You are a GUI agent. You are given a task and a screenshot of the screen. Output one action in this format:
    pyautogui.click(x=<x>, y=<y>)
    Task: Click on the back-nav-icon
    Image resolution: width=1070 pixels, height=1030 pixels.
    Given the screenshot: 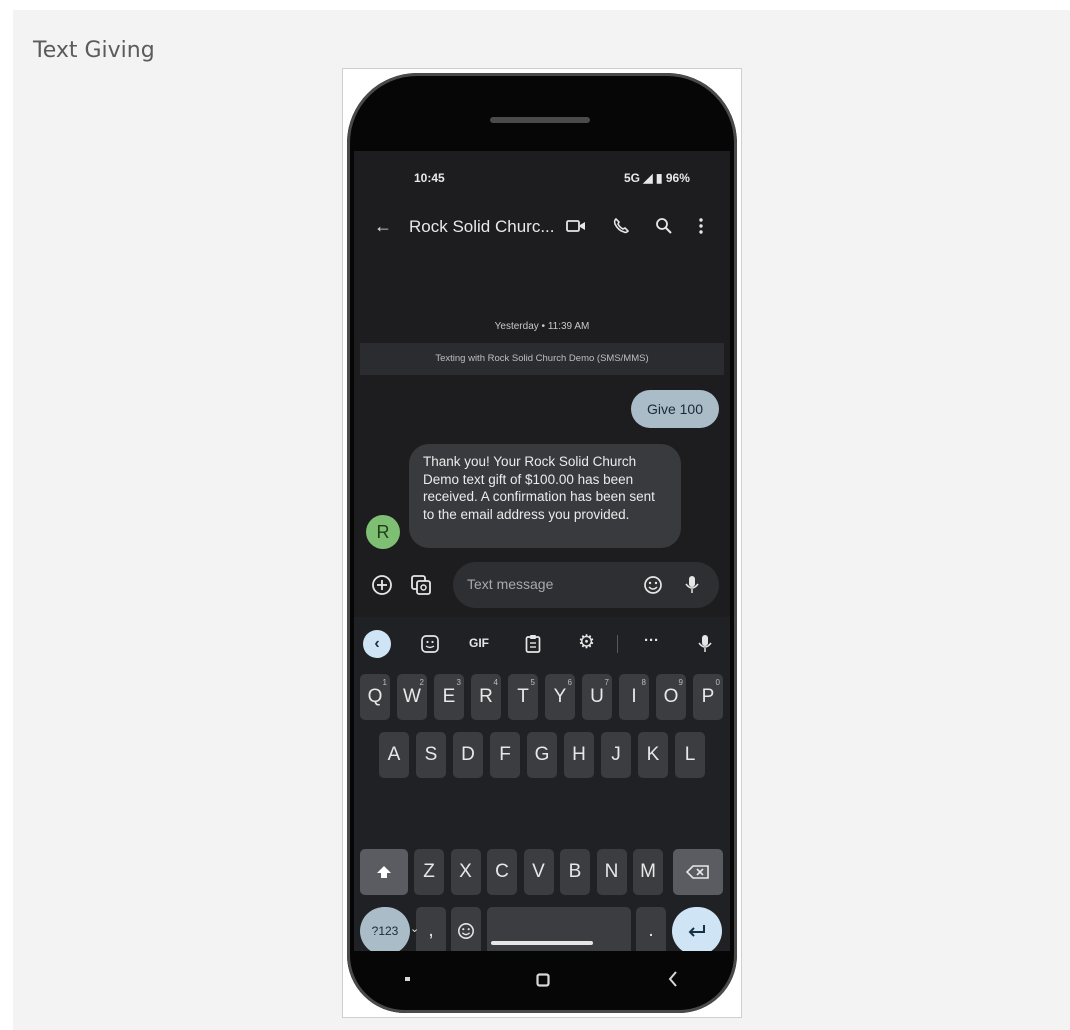 What is the action you would take?
    pyautogui.click(x=673, y=981)
    